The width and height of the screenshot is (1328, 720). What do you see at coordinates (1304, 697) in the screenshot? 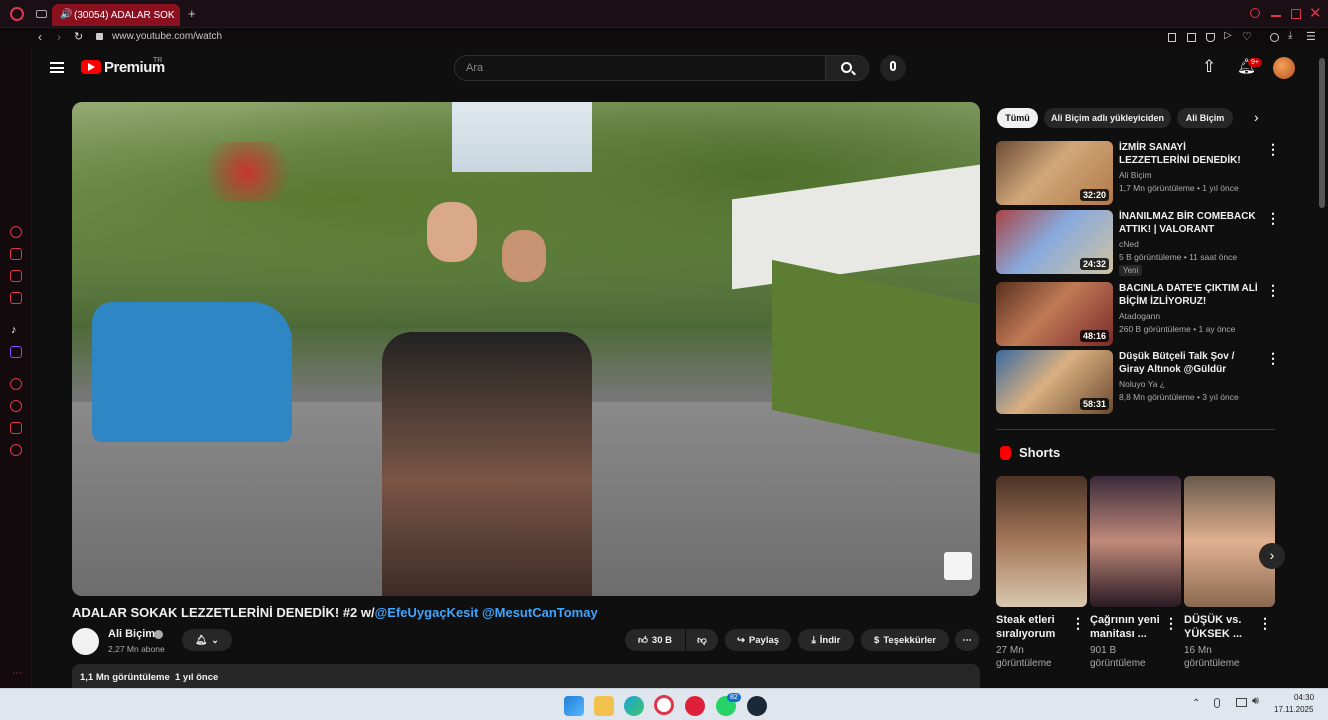
I see `clock-time: 04:30` at bounding box center [1304, 697].